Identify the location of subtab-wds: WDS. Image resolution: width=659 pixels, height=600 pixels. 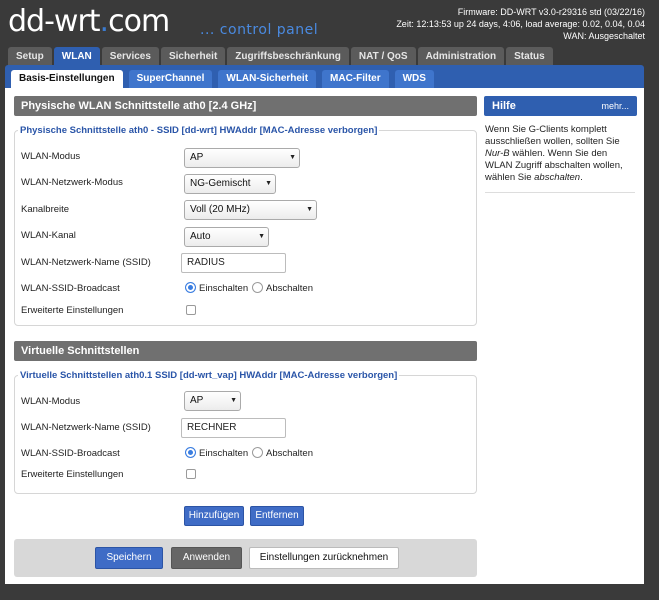
(414, 79).